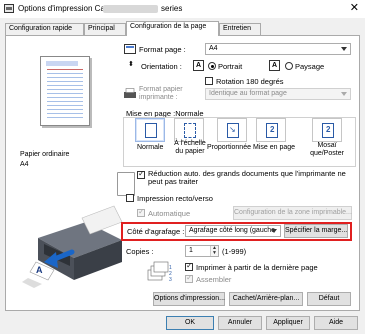 The width and height of the screenshot is (365, 334). What do you see at coordinates (158, 97) in the screenshot?
I see `format-papier-label-2: imprimante :` at bounding box center [158, 97].